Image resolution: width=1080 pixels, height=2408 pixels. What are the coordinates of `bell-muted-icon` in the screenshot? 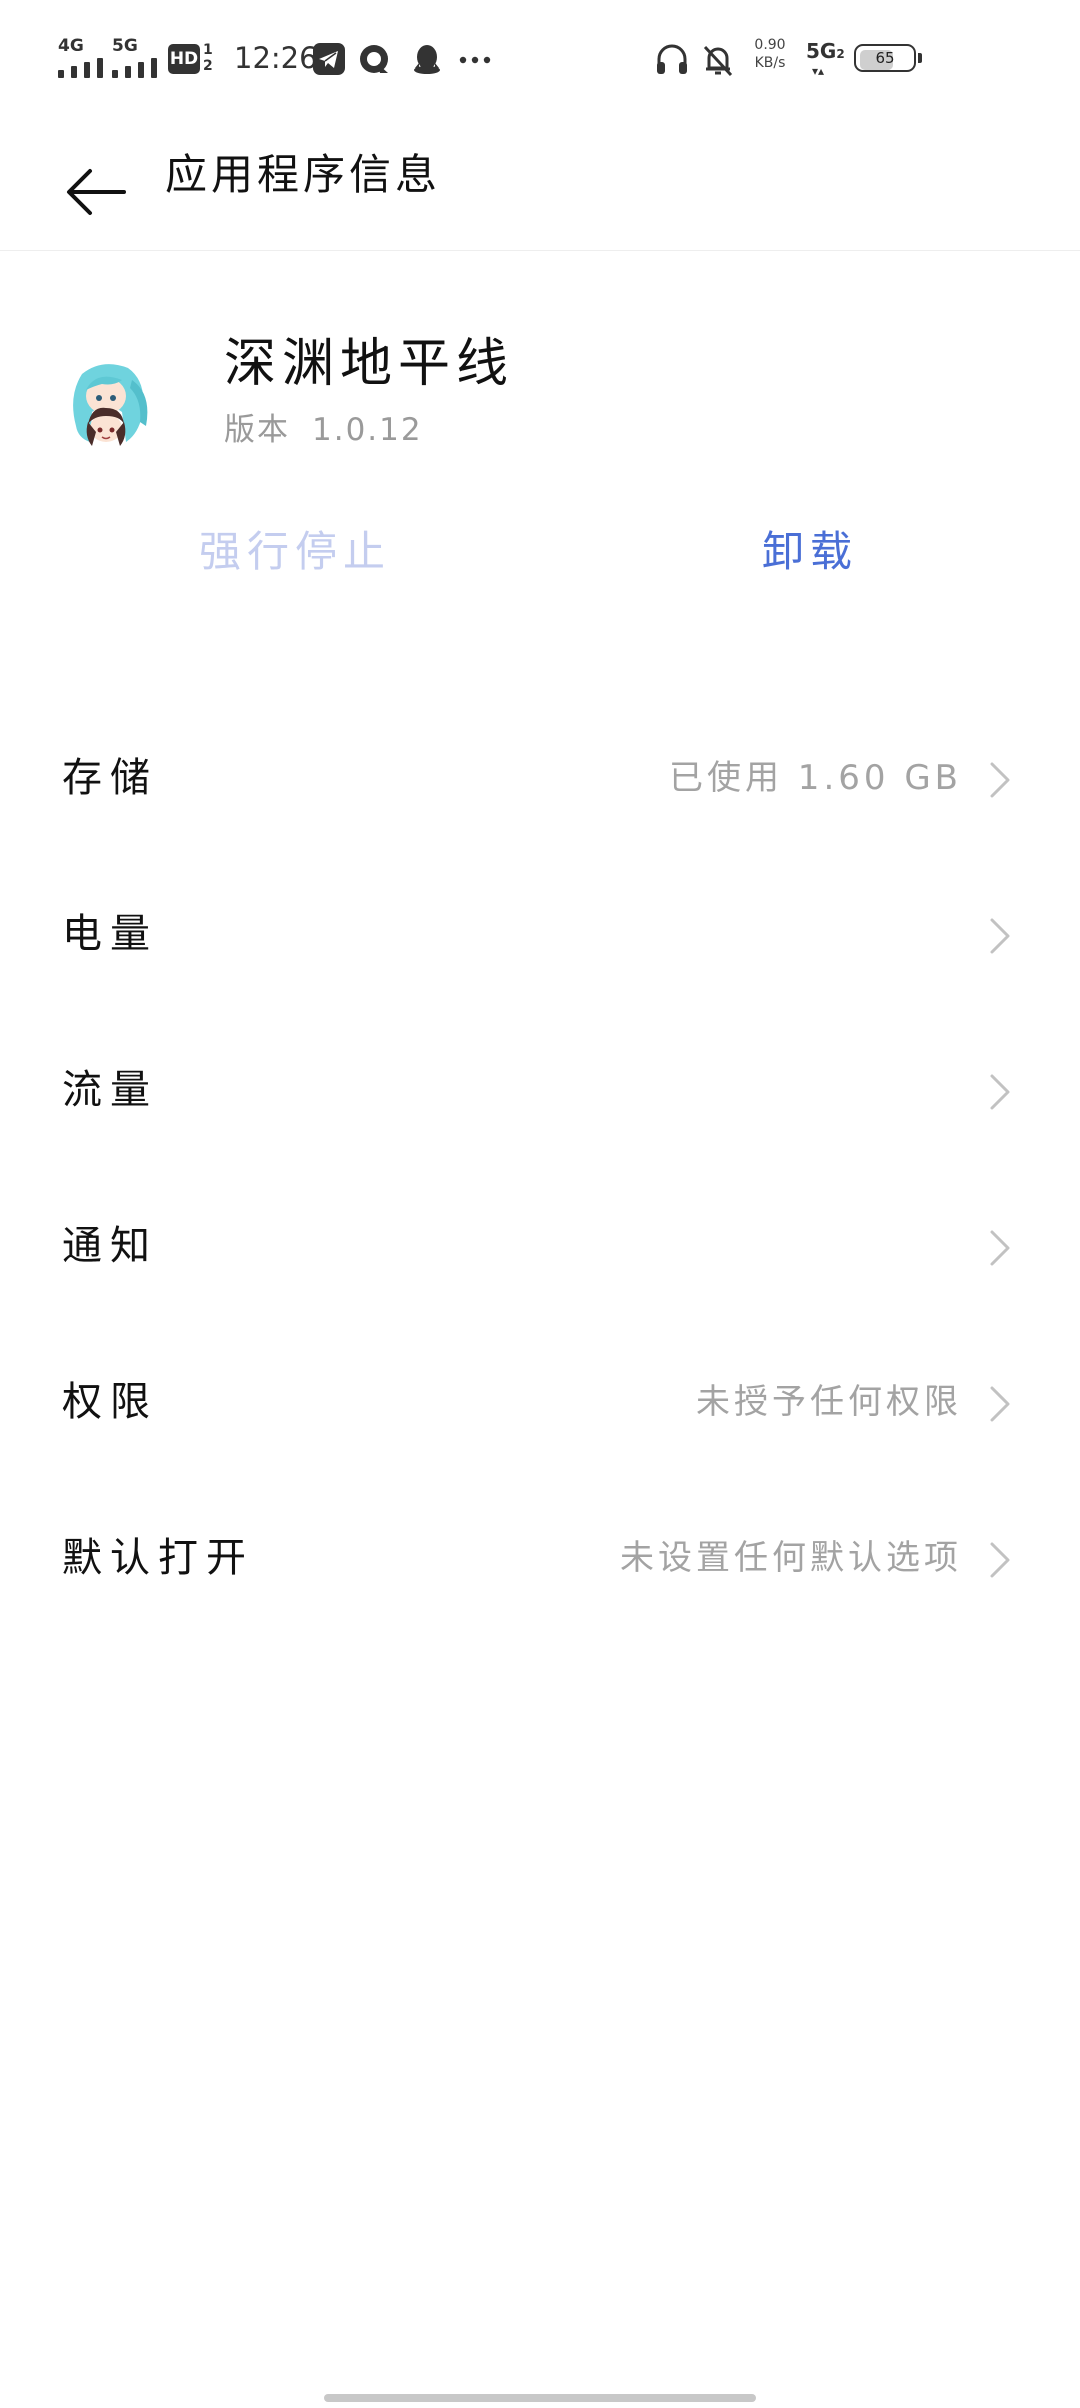 It's located at (717, 59).